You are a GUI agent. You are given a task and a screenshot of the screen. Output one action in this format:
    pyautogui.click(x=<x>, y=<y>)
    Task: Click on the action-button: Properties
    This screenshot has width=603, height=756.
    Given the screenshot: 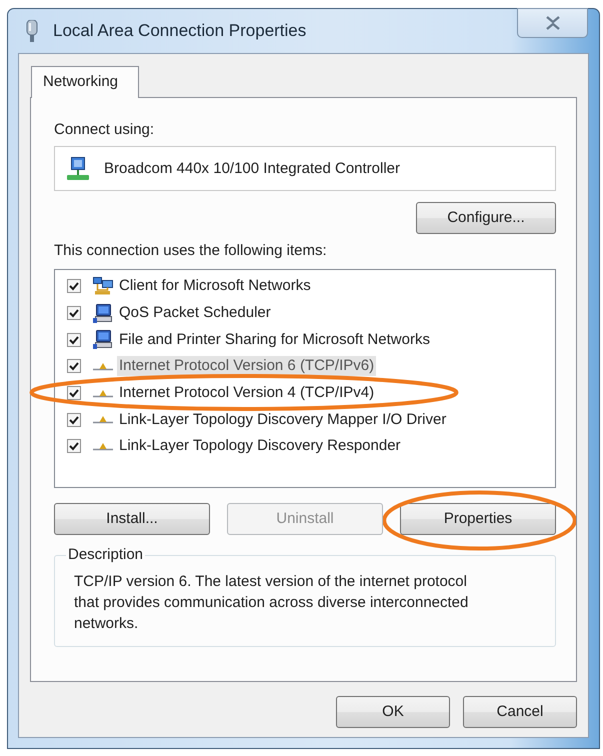 What is the action you would take?
    pyautogui.click(x=478, y=519)
    